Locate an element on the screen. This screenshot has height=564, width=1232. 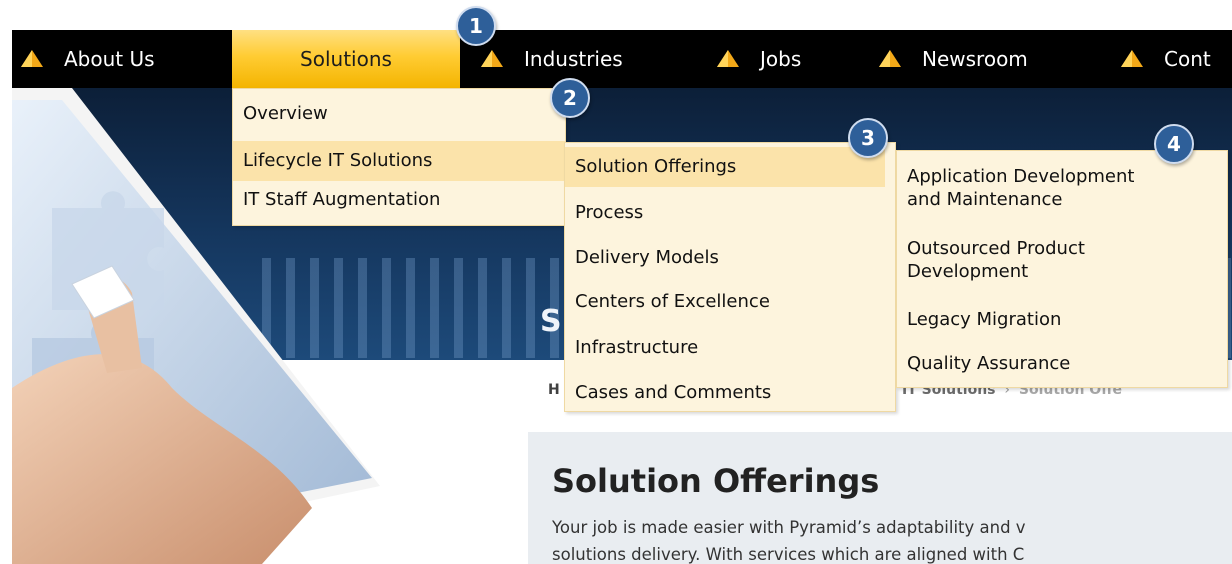
menu-item-legacy-migration: Legacy Migration is located at coordinates (1062, 320).